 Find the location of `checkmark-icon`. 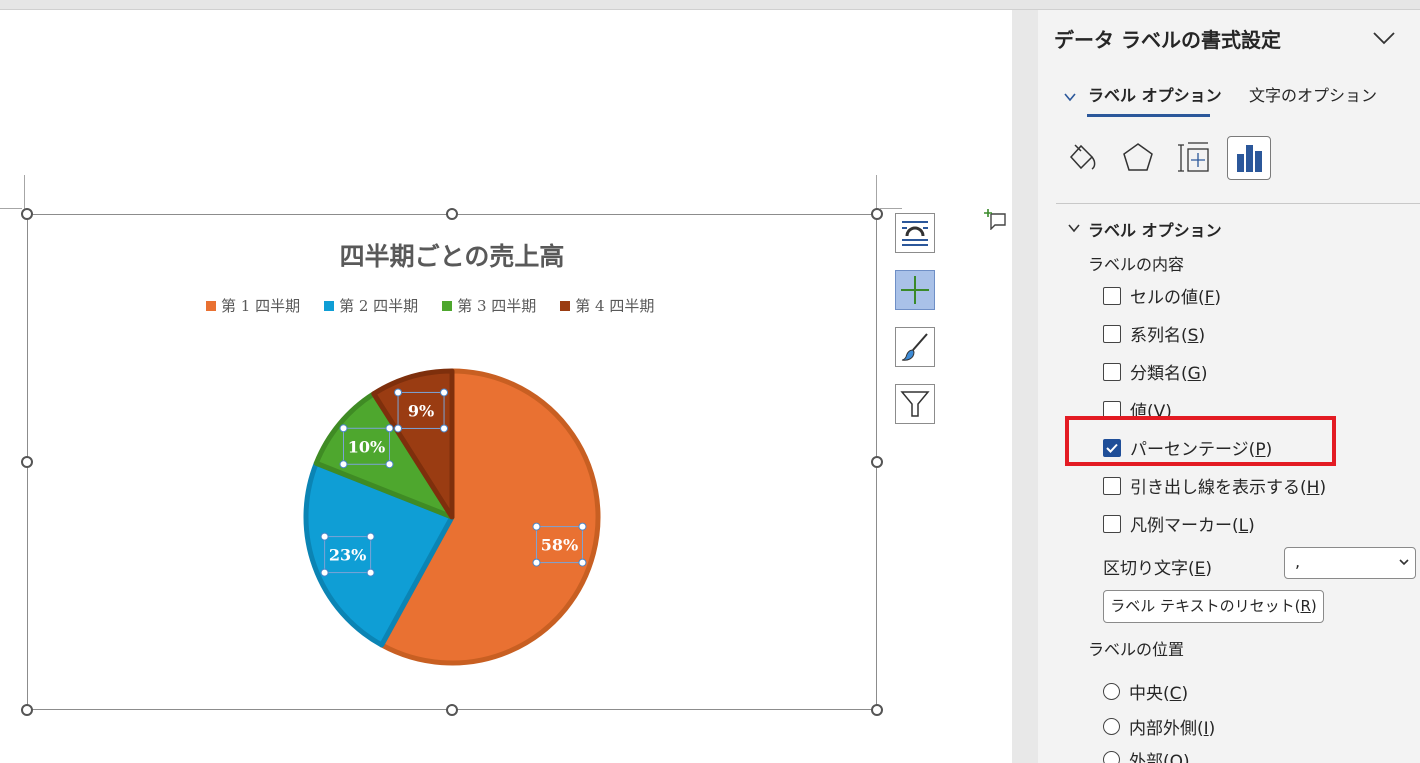

checkmark-icon is located at coordinates (1112, 448).